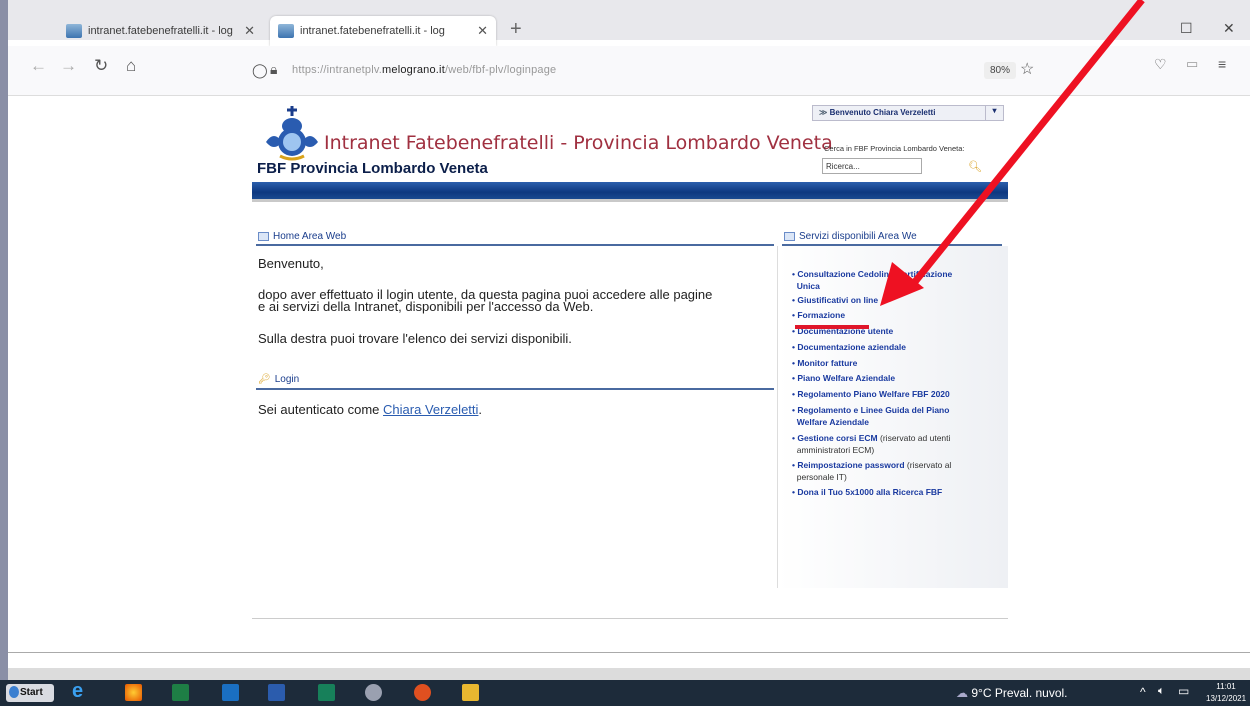 The image size is (1250, 706). What do you see at coordinates (928, 465) in the screenshot?
I see `service-note: (riservato al` at bounding box center [928, 465].